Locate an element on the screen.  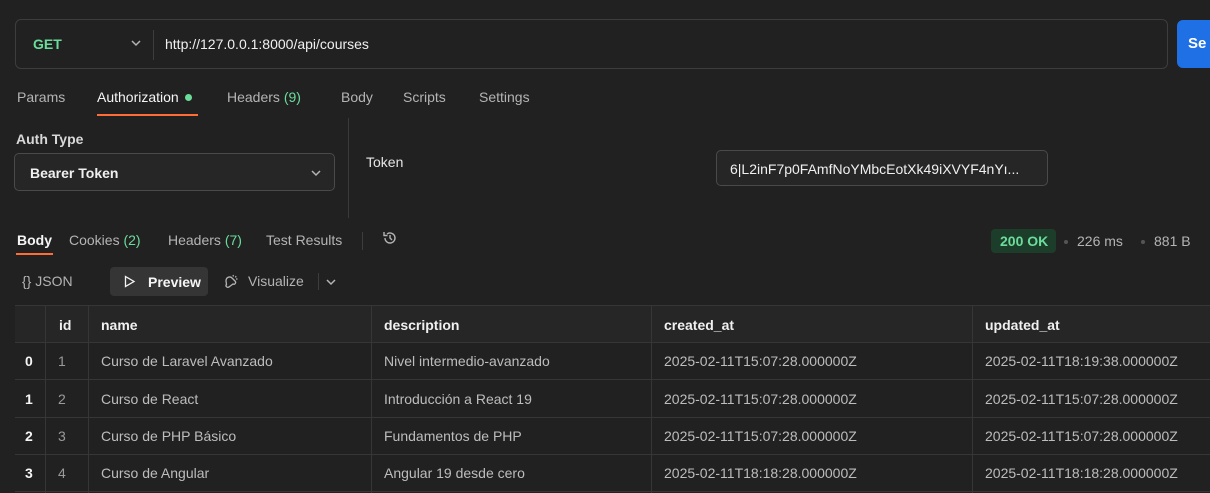
braces-icon: {} is located at coordinates (27, 281).